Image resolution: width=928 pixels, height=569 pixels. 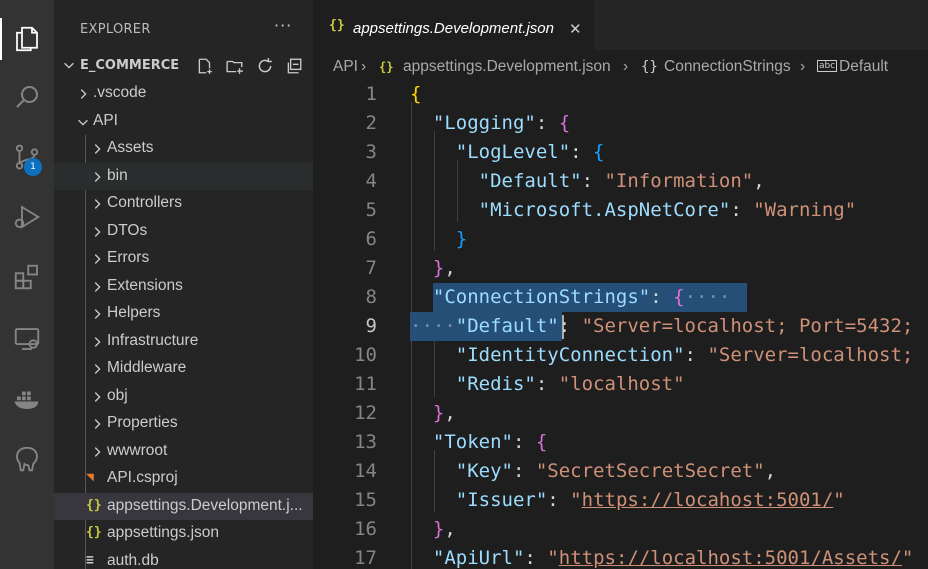 I want to click on explorer-title: EXPLORER, so click(x=115, y=29).